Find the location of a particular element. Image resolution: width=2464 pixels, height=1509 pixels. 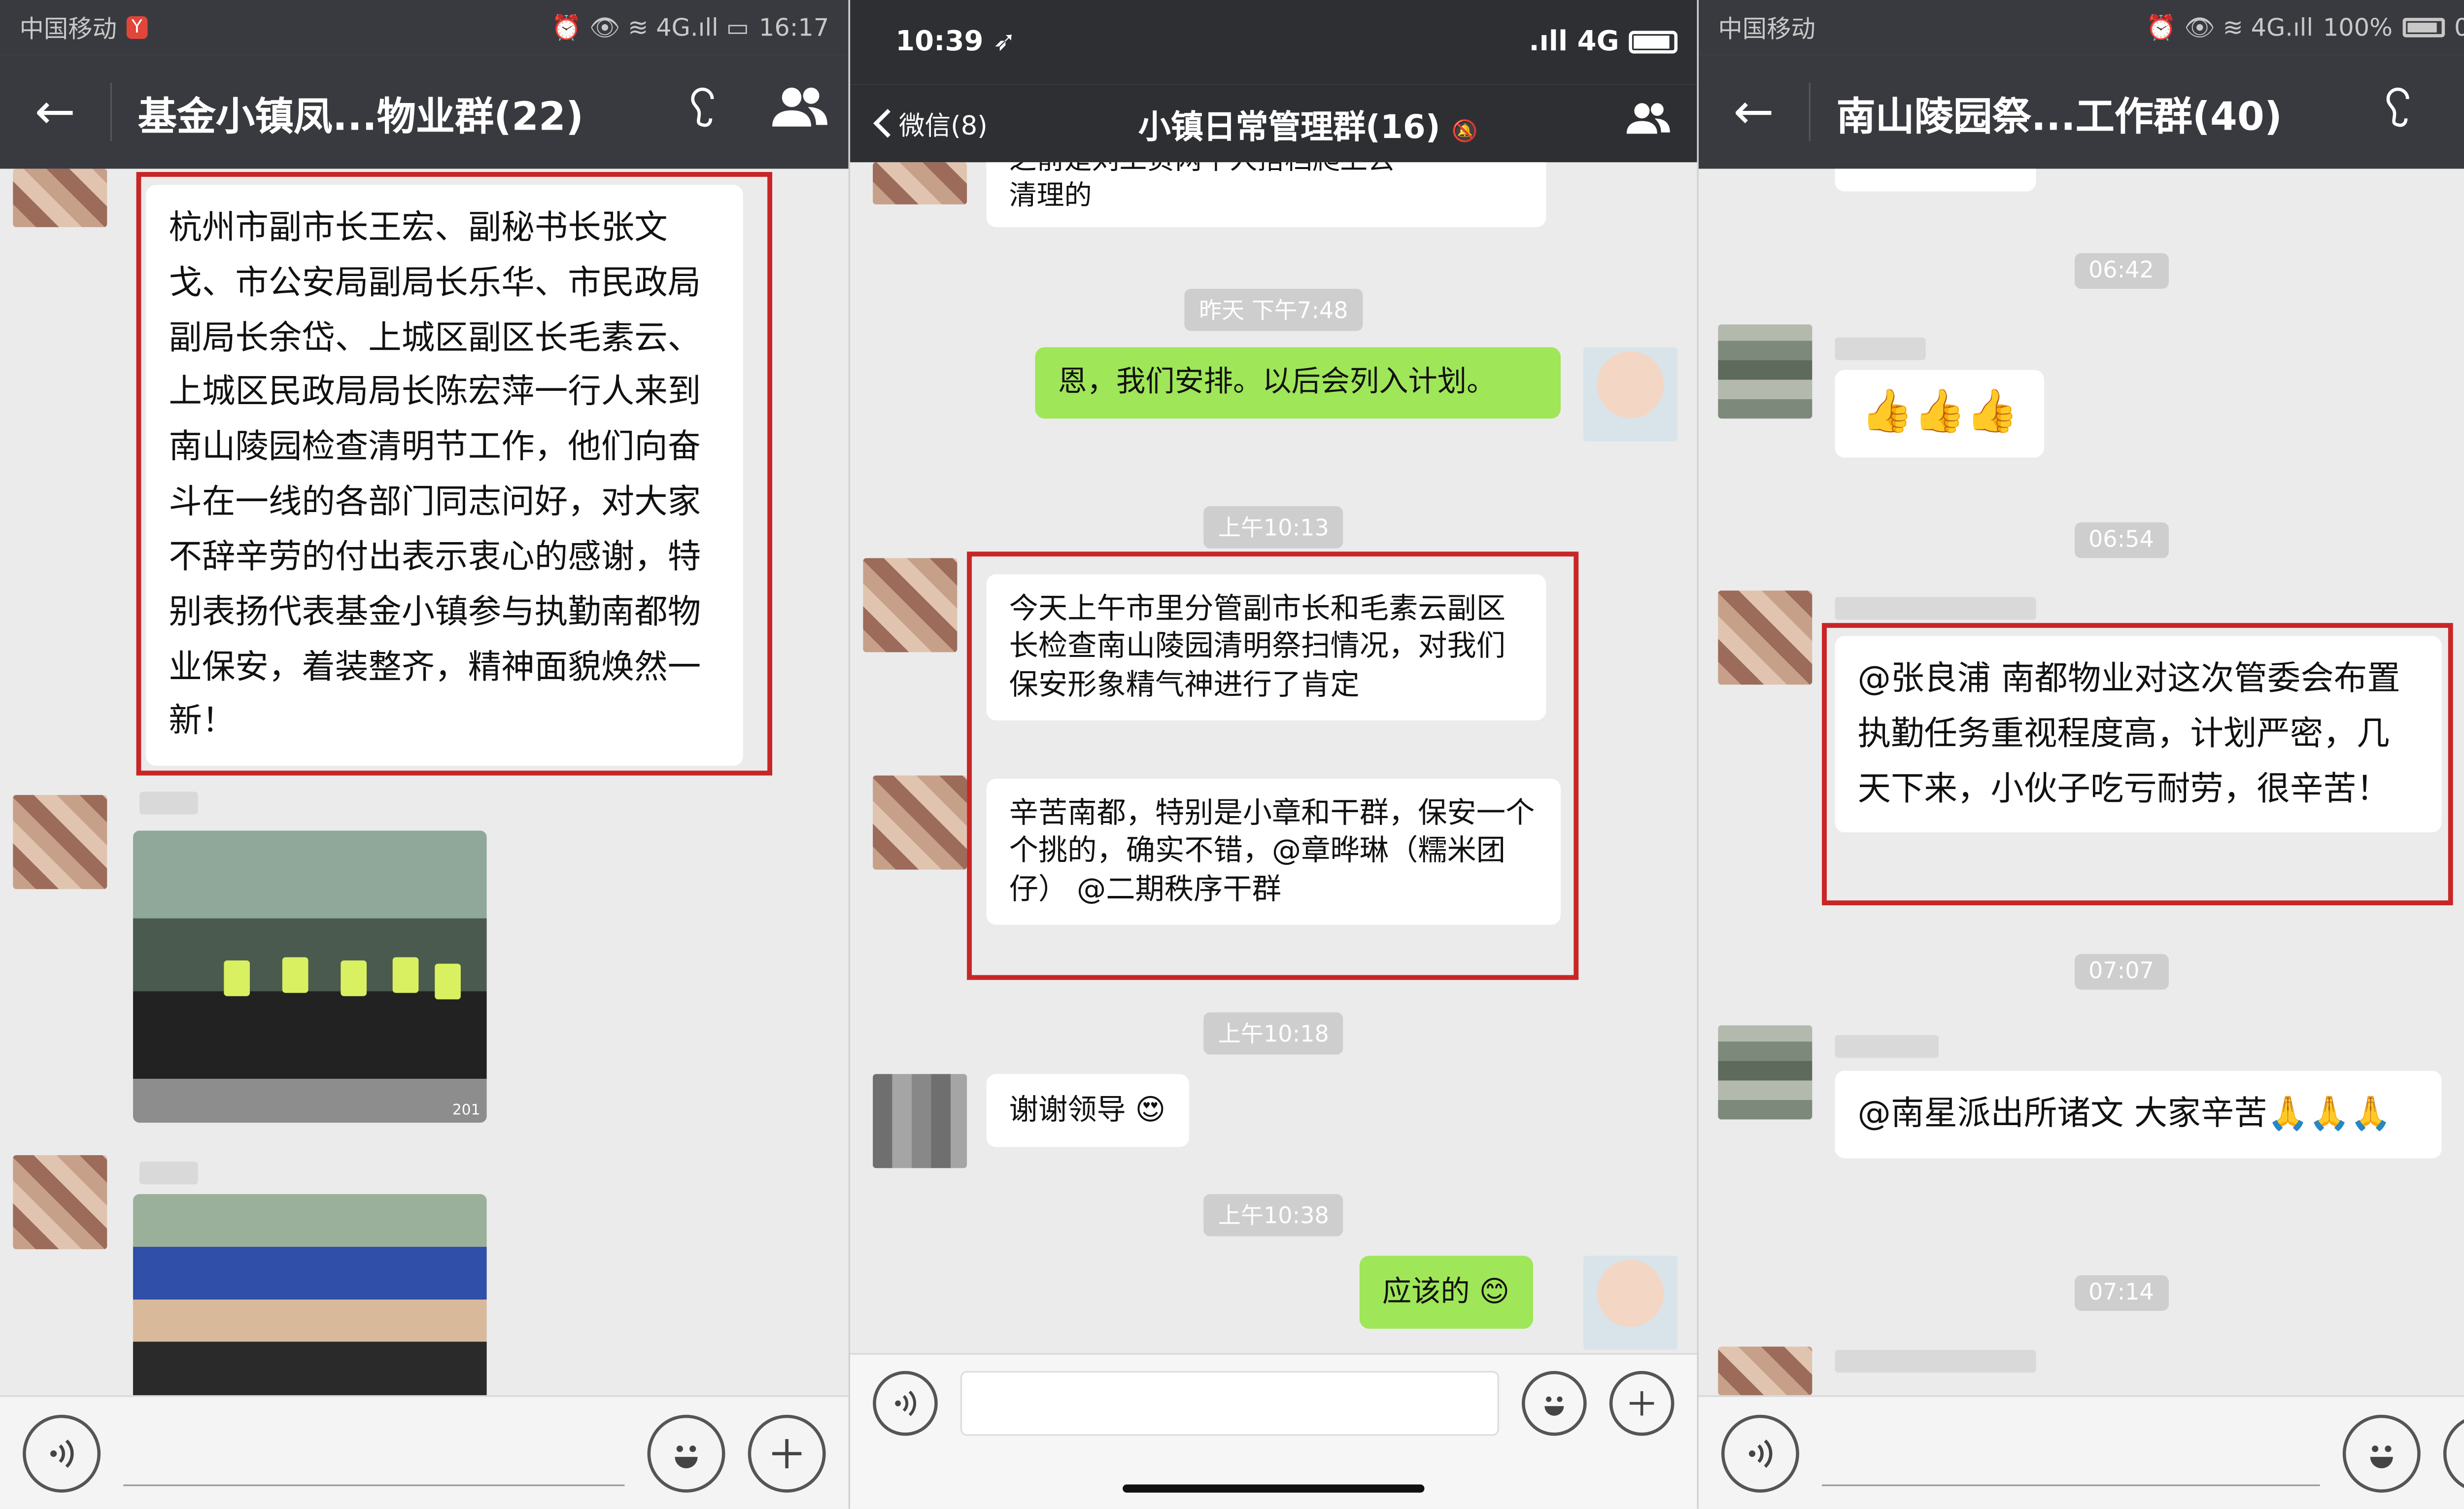

carrier-badge: Y is located at coordinates (136, 27).